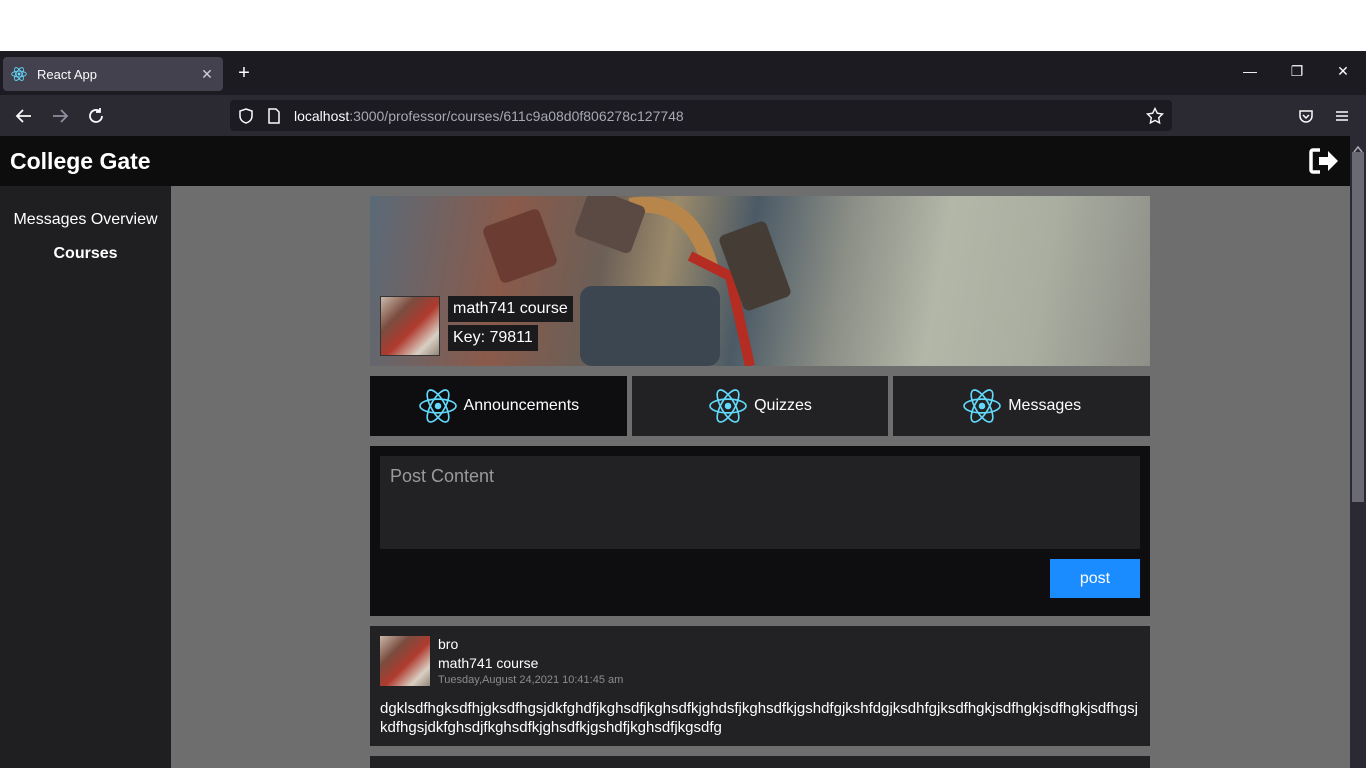 This screenshot has height=768, width=1366. What do you see at coordinates (683, 25) in the screenshot?
I see `top-blank-area` at bounding box center [683, 25].